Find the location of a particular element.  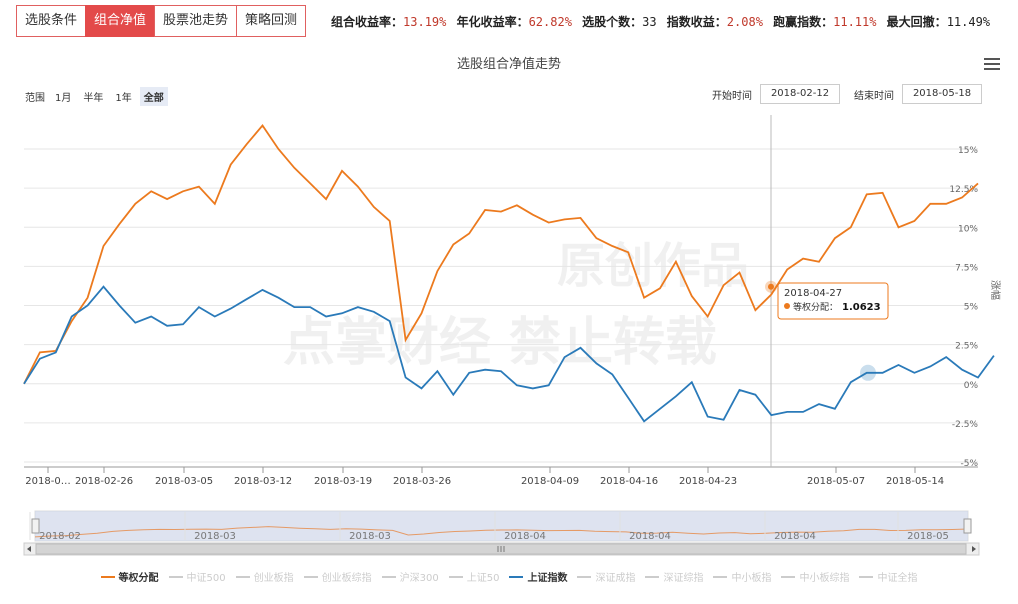

hover-marker-sse is located at coordinates (868, 372).